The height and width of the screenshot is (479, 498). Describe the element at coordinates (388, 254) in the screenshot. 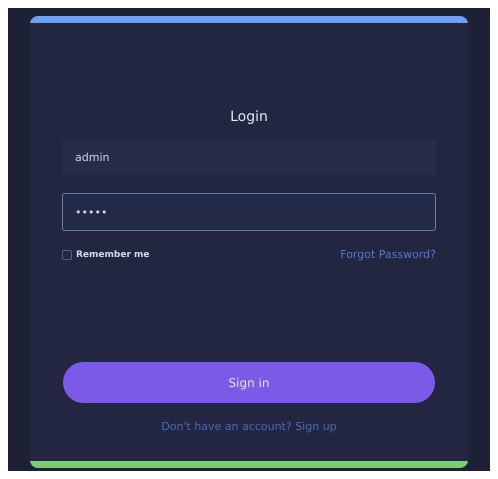

I see `forgot-password-link: Forgot Password?` at that location.